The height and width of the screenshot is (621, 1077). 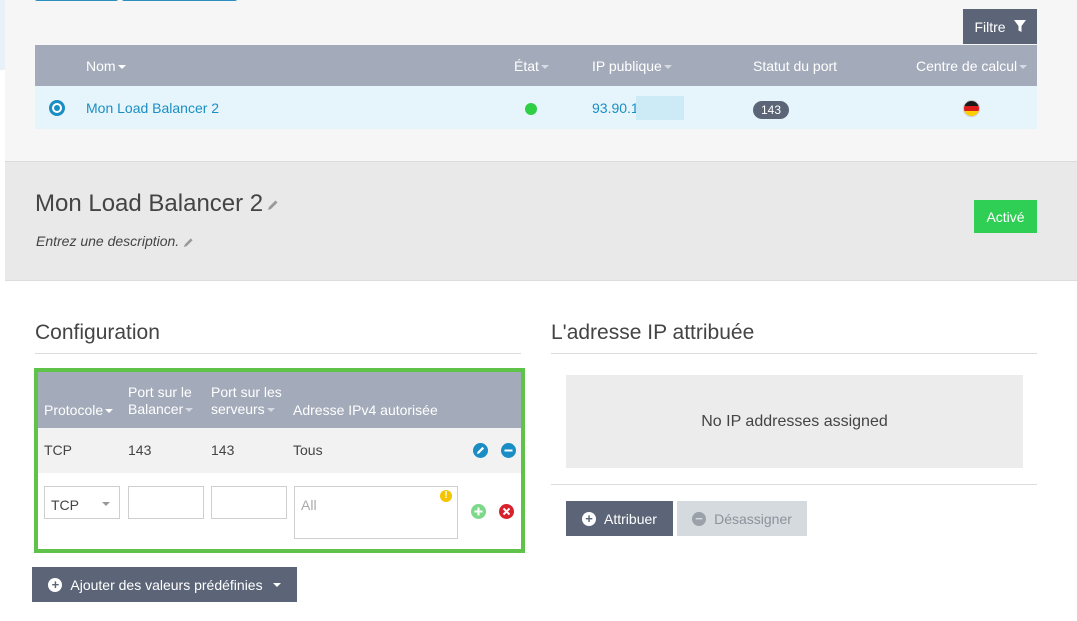 I want to click on cancel-rule-icon, so click(x=506, y=511).